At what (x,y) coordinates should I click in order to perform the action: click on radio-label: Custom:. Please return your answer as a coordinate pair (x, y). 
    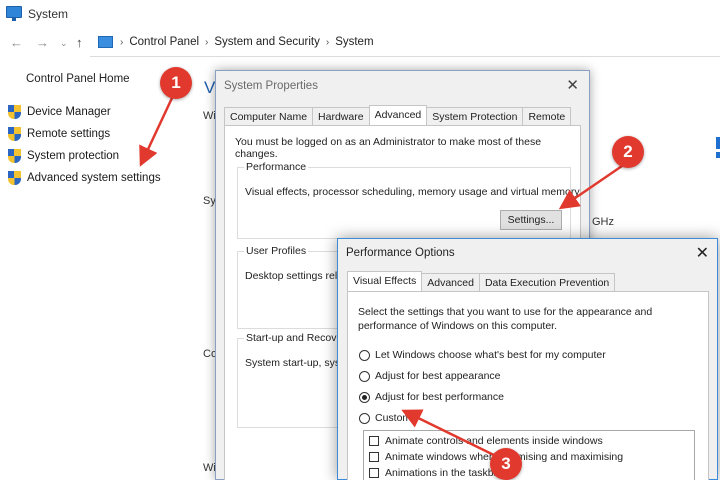
    Looking at the image, I should click on (395, 418).